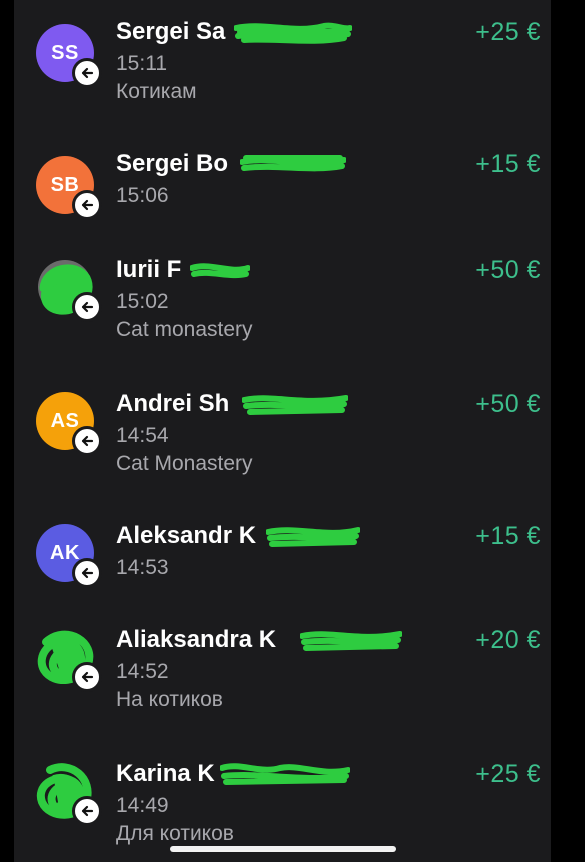 The width and height of the screenshot is (585, 862). What do you see at coordinates (186, 535) in the screenshot?
I see `sender-name: Aleksandr K` at bounding box center [186, 535].